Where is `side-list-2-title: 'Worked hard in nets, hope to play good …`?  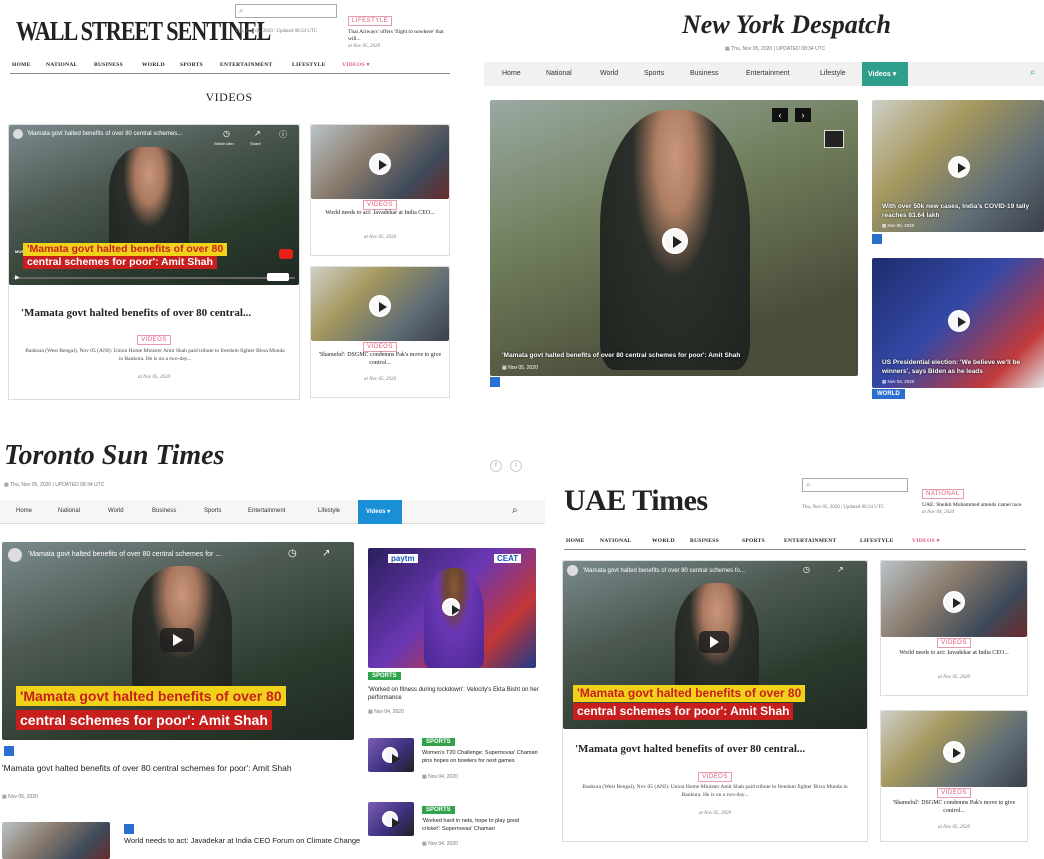
side-list-2-title: 'Worked hard in nets, hope to play good … is located at coordinates (480, 825).